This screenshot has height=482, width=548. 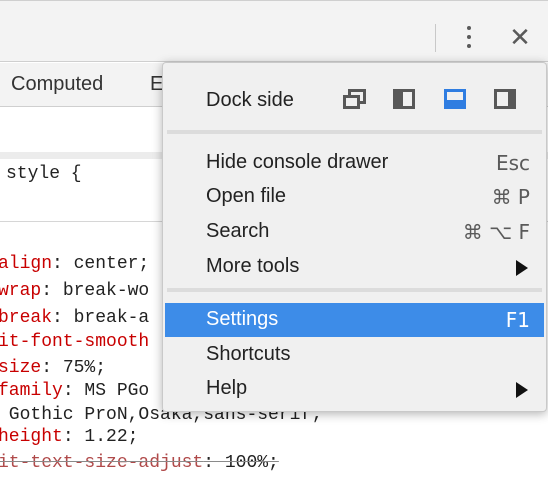 What do you see at coordinates (354, 320) in the screenshot?
I see `menu-item-settings: Settings F1` at bounding box center [354, 320].